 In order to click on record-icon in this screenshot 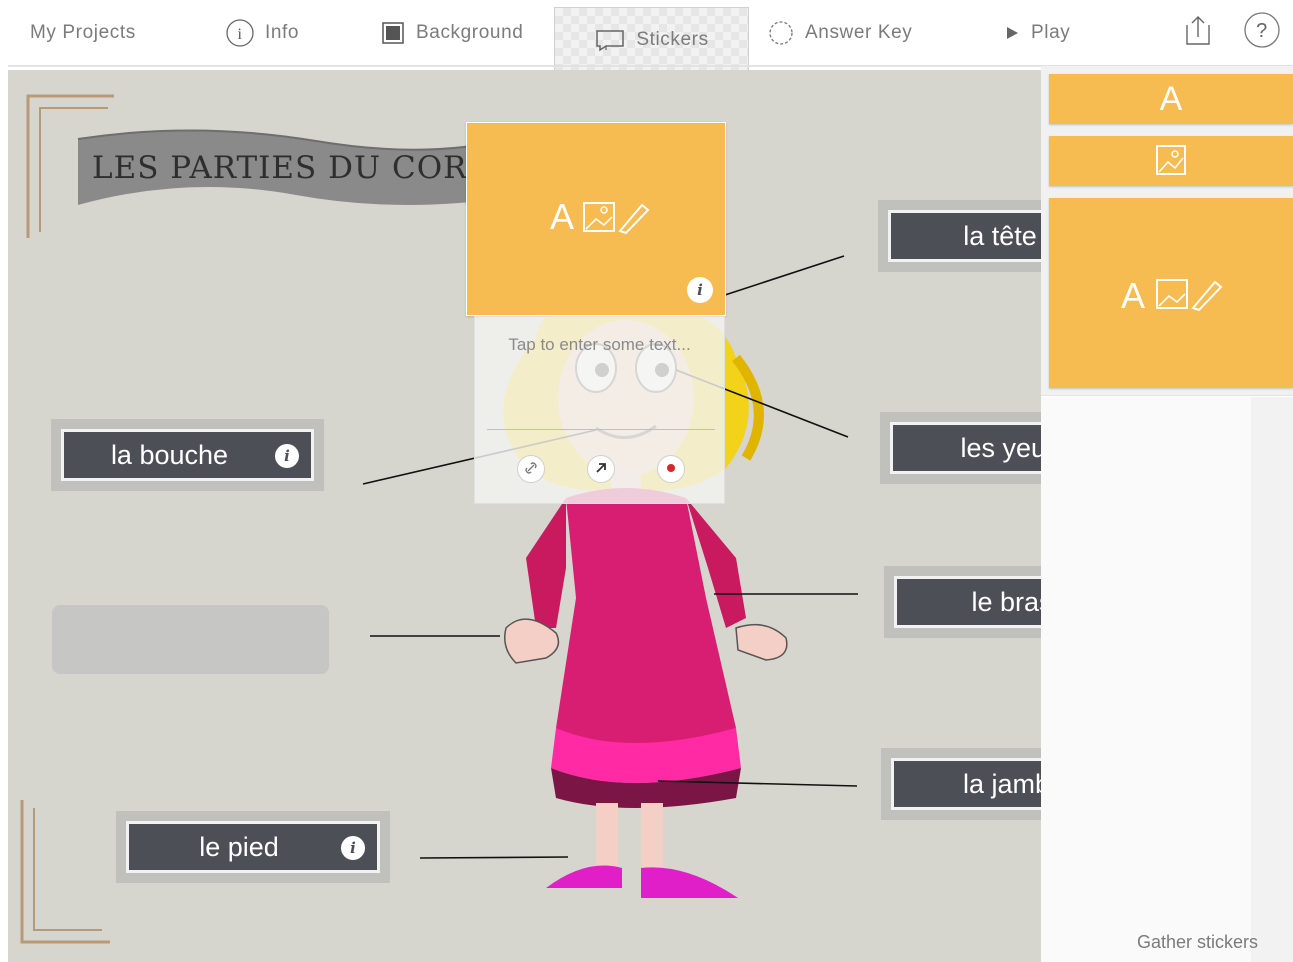, I will do `click(671, 469)`.